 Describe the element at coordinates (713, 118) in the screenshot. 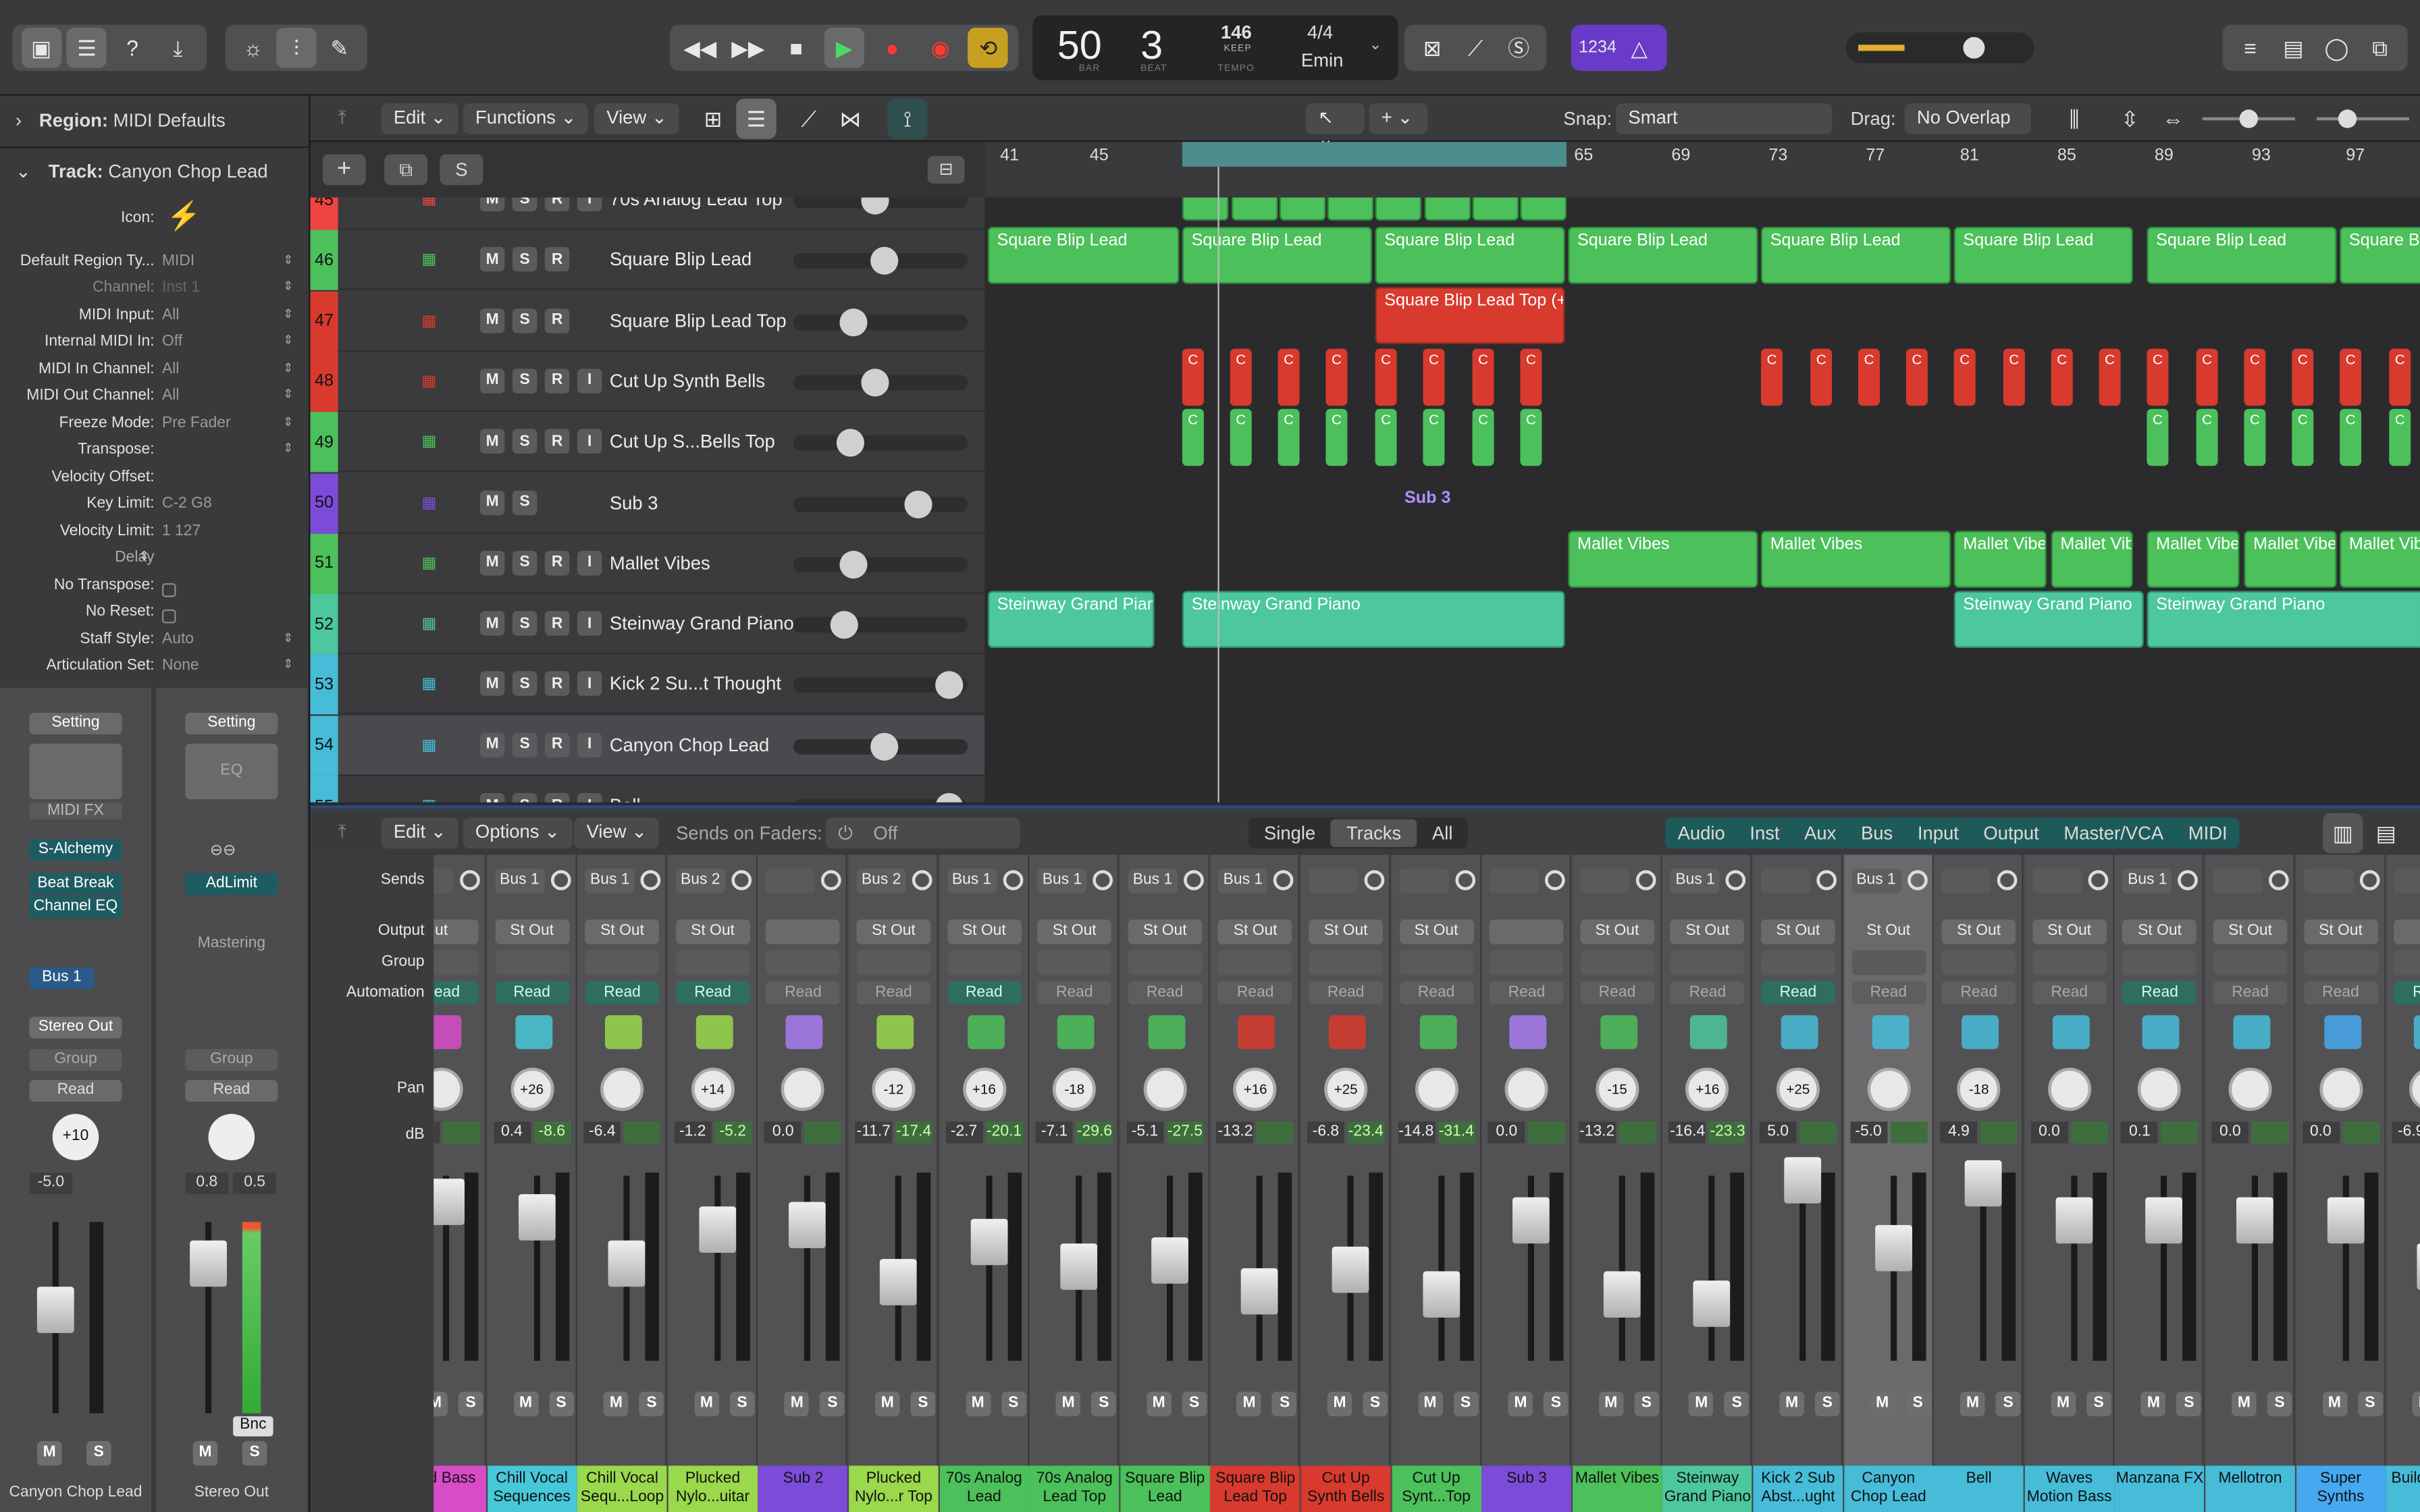

I see `grid-view-icon: ⊞` at that location.